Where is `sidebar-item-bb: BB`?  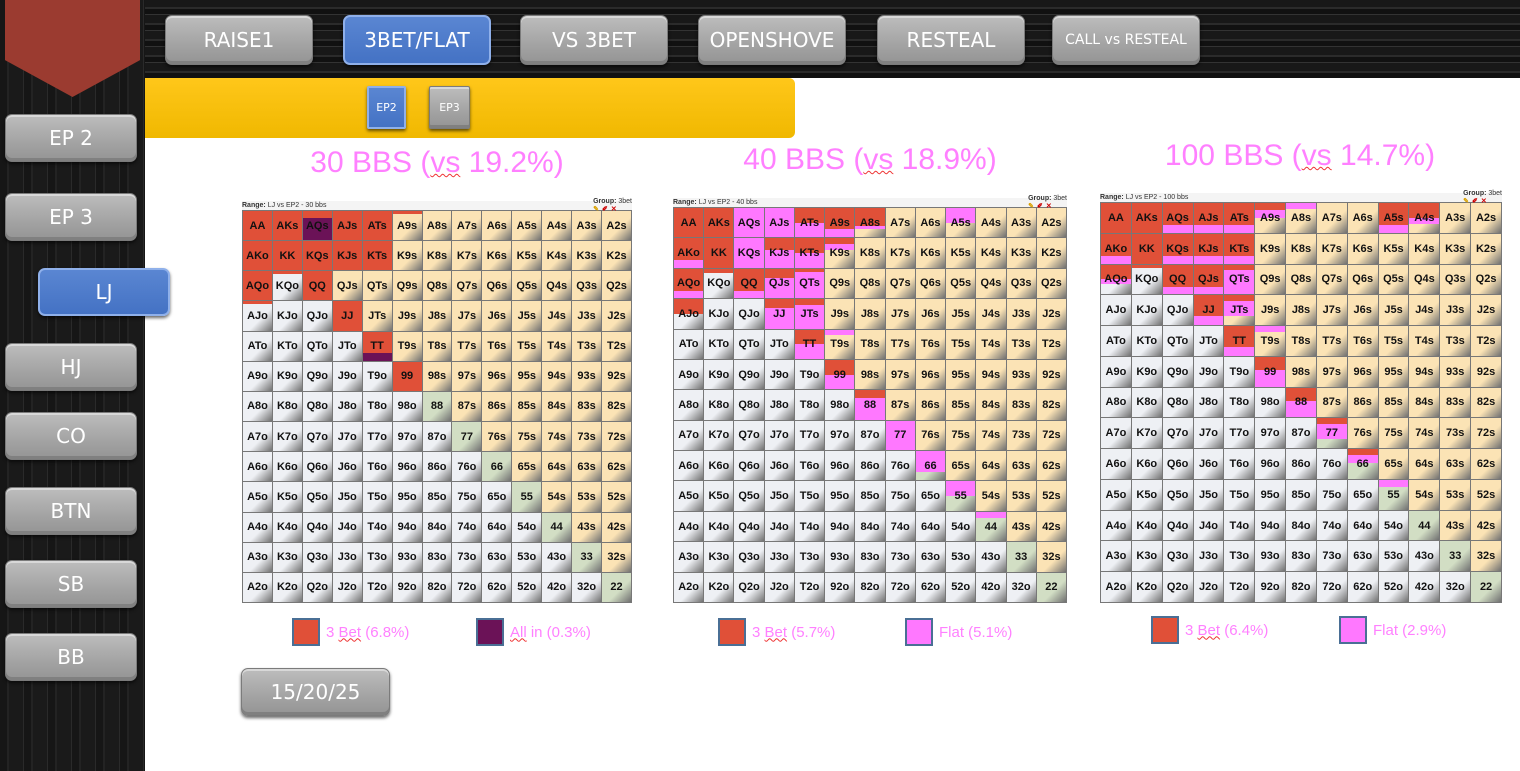 sidebar-item-bb: BB is located at coordinates (71, 657).